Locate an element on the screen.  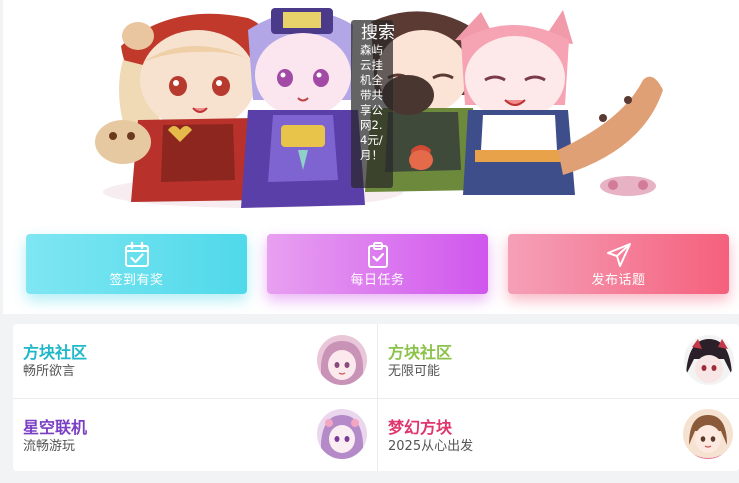
pink-hair-girl-avatar-image is located at coordinates (342, 360).